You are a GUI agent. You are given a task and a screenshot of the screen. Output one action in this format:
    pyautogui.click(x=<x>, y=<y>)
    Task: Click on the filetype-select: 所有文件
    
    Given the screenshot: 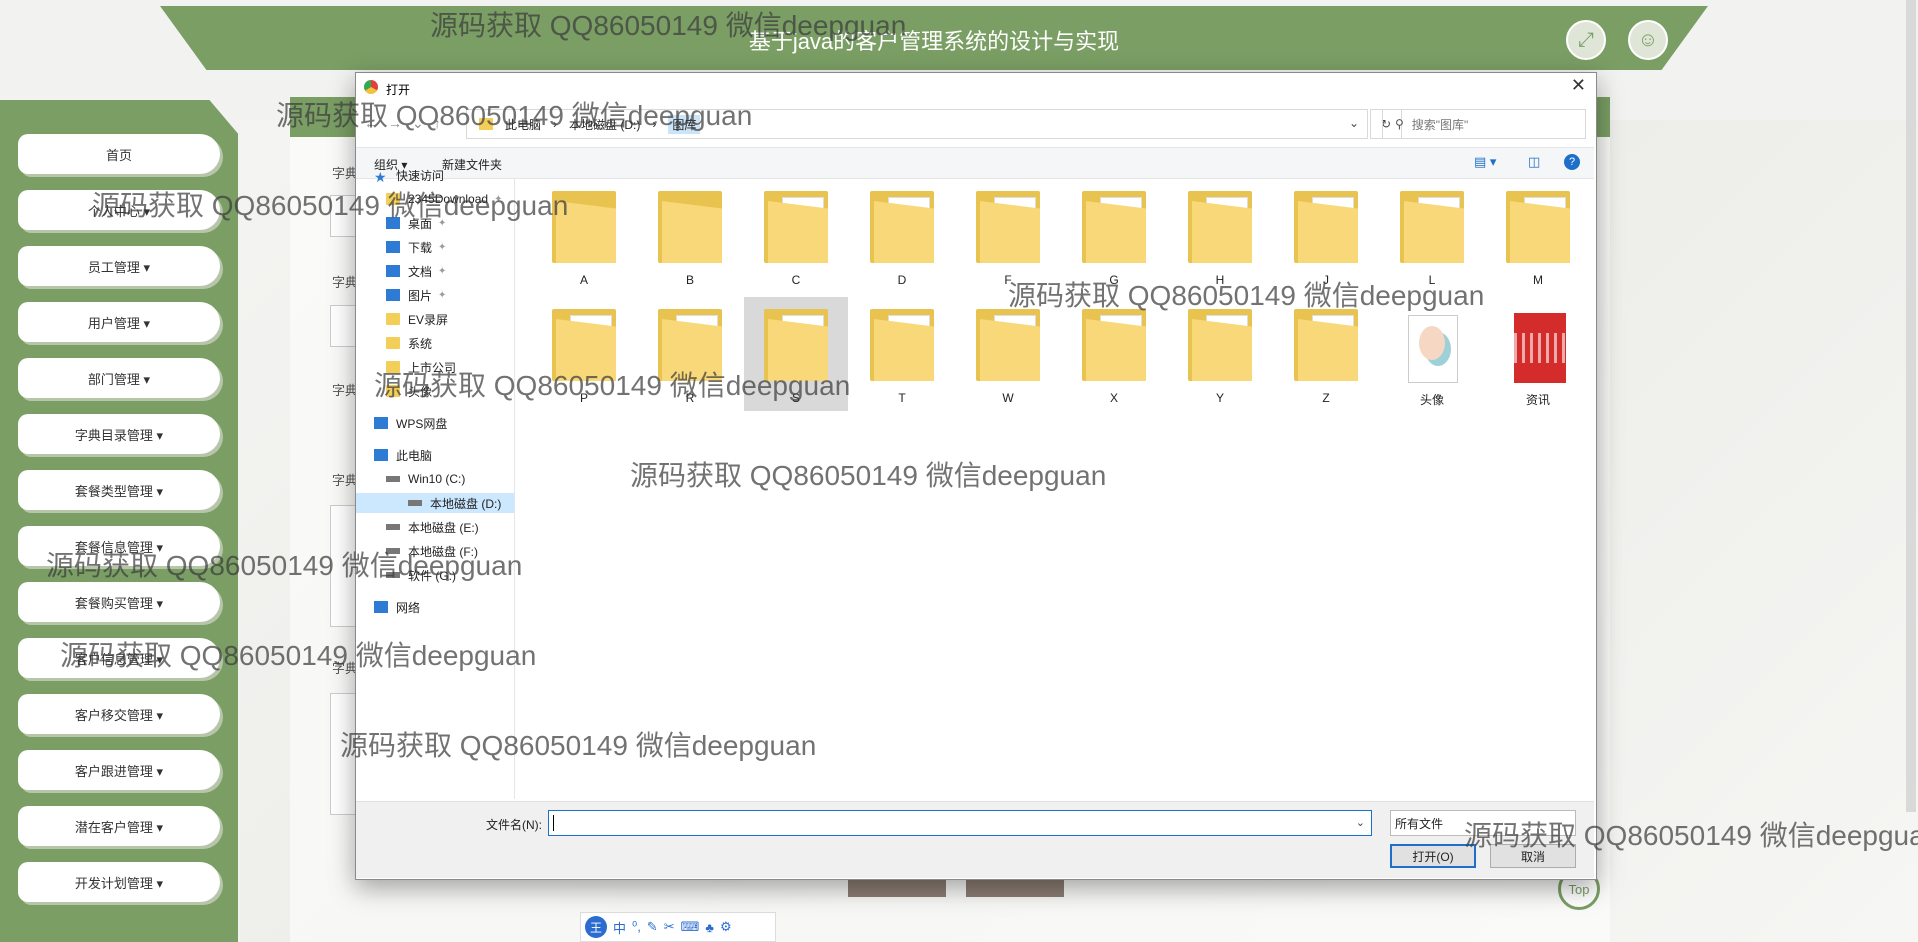 What is the action you would take?
    pyautogui.click(x=1483, y=823)
    